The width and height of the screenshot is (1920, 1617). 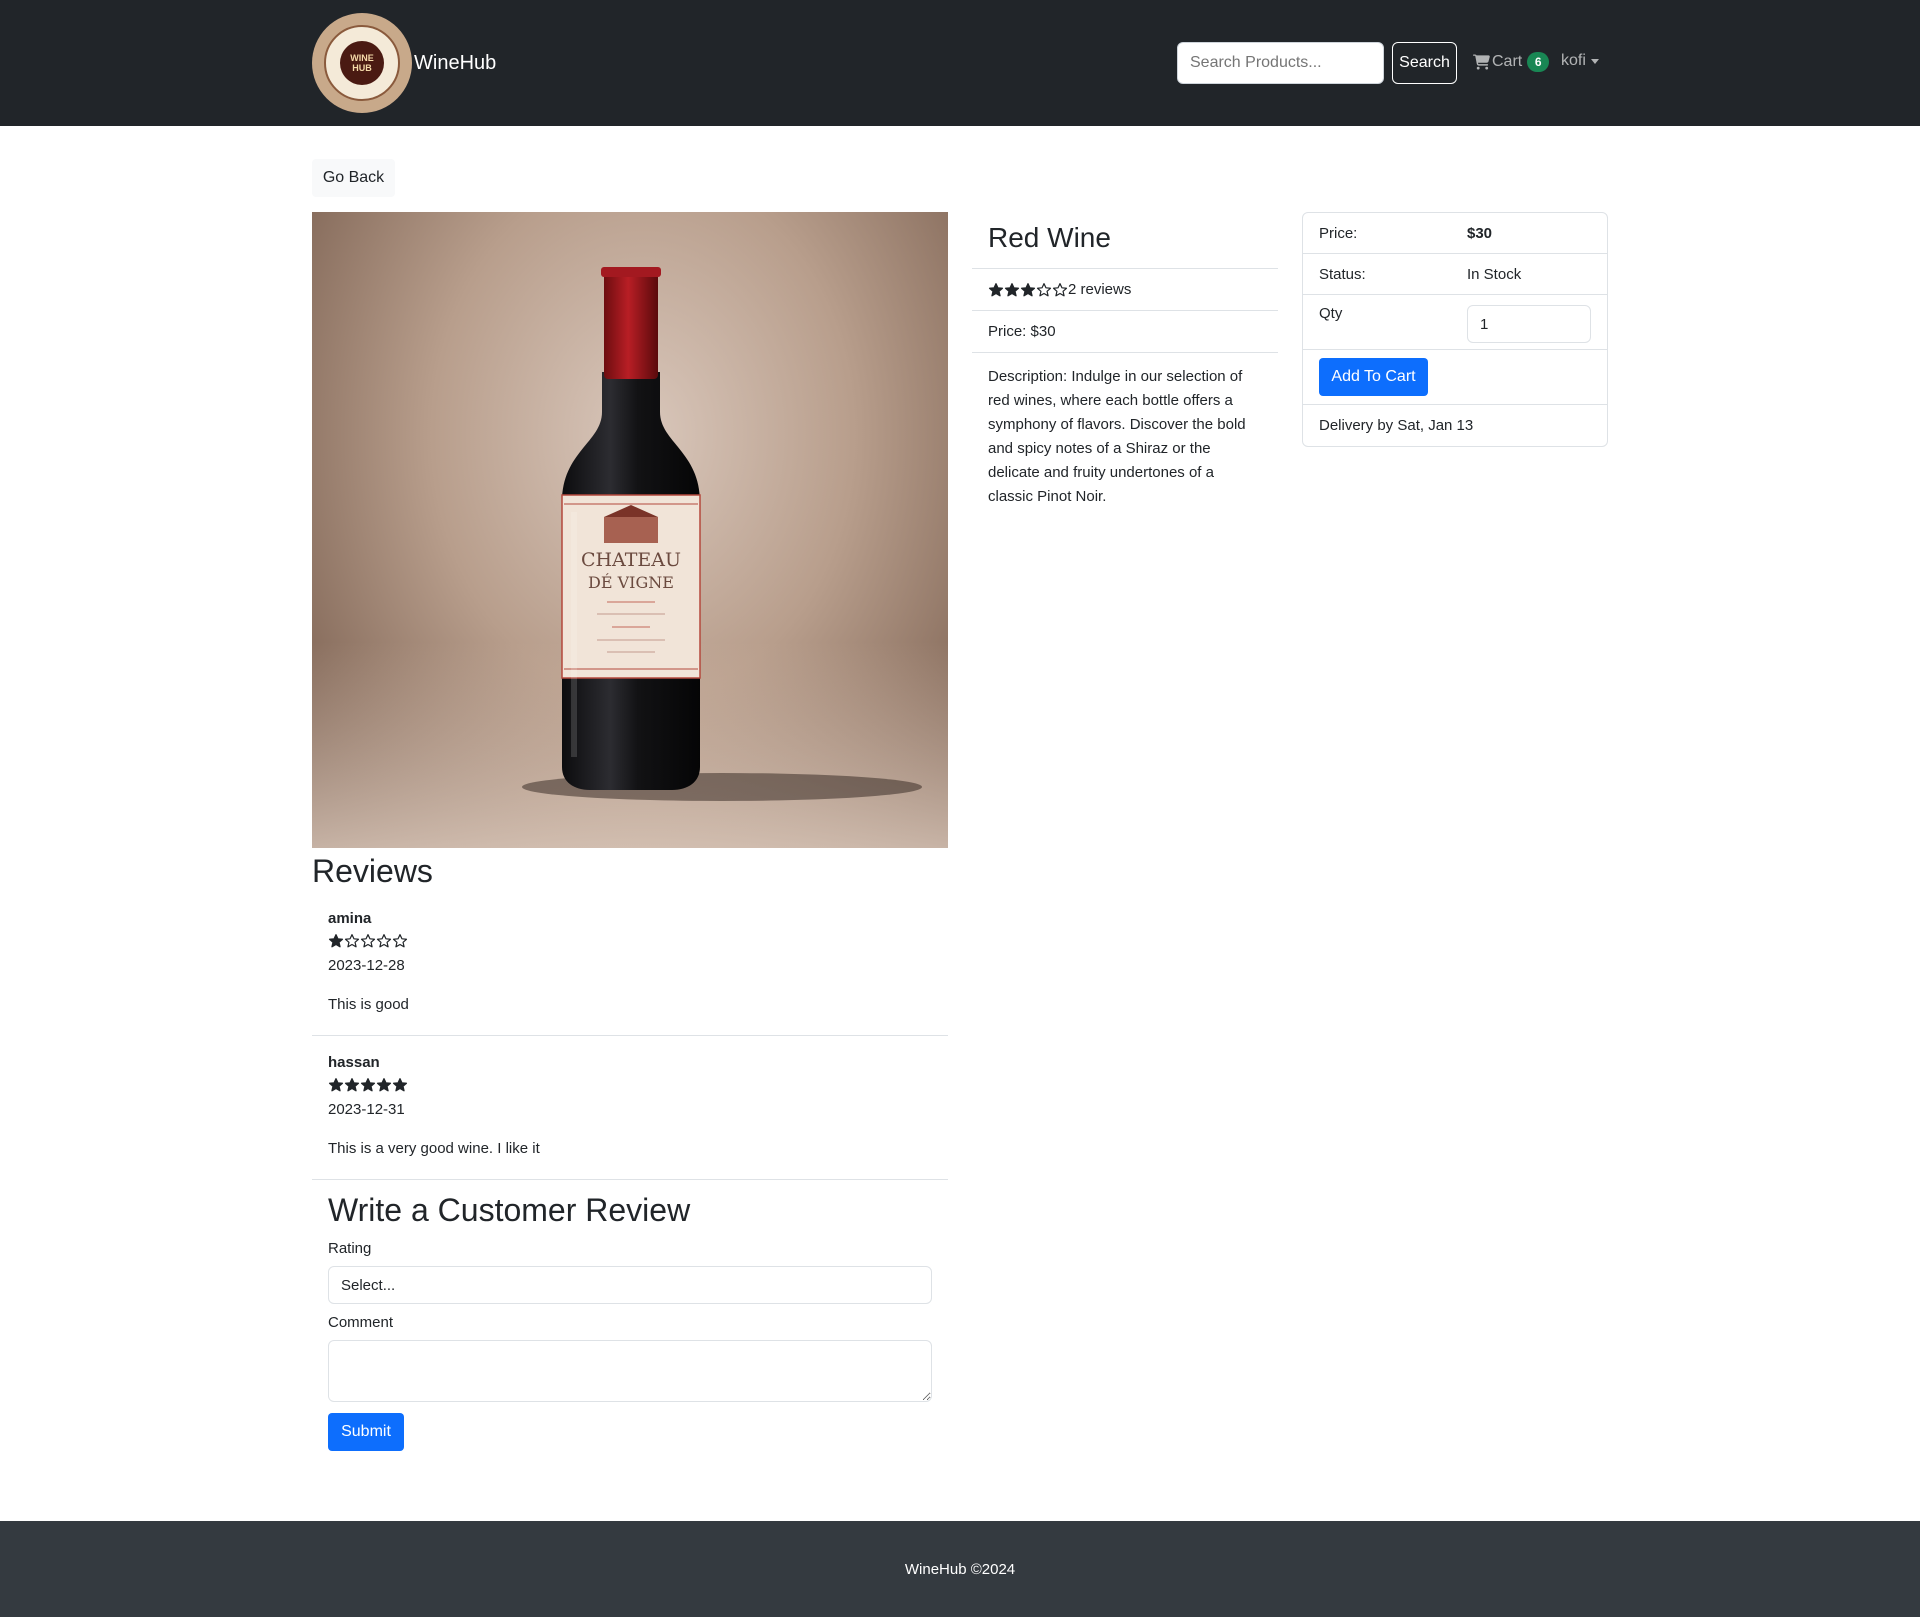 What do you see at coordinates (1538, 62) in the screenshot?
I see `cart-count-badge: 6` at bounding box center [1538, 62].